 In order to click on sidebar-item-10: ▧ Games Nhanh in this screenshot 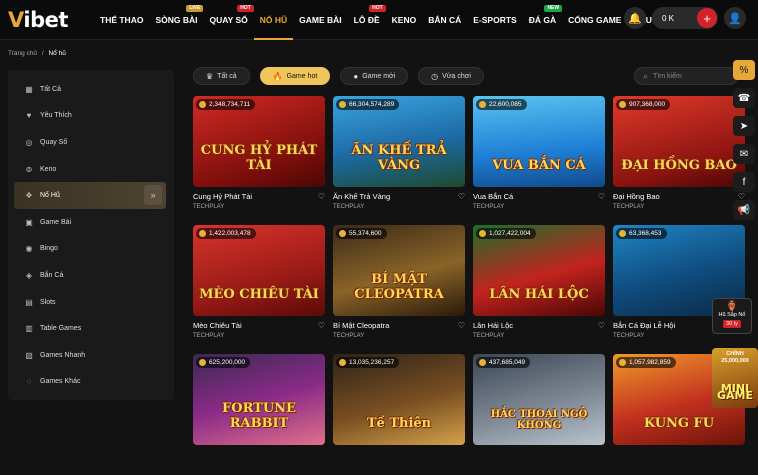, I will do `click(91, 355)`.